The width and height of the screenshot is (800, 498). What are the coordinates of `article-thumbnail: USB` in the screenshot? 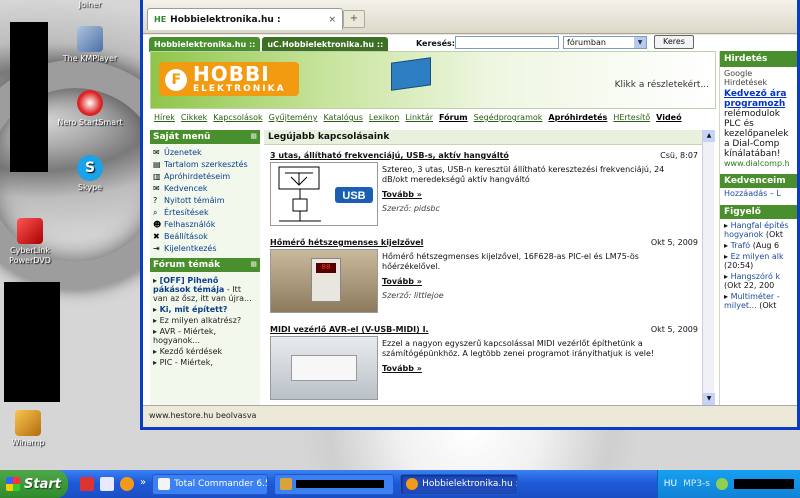 It's located at (324, 194).